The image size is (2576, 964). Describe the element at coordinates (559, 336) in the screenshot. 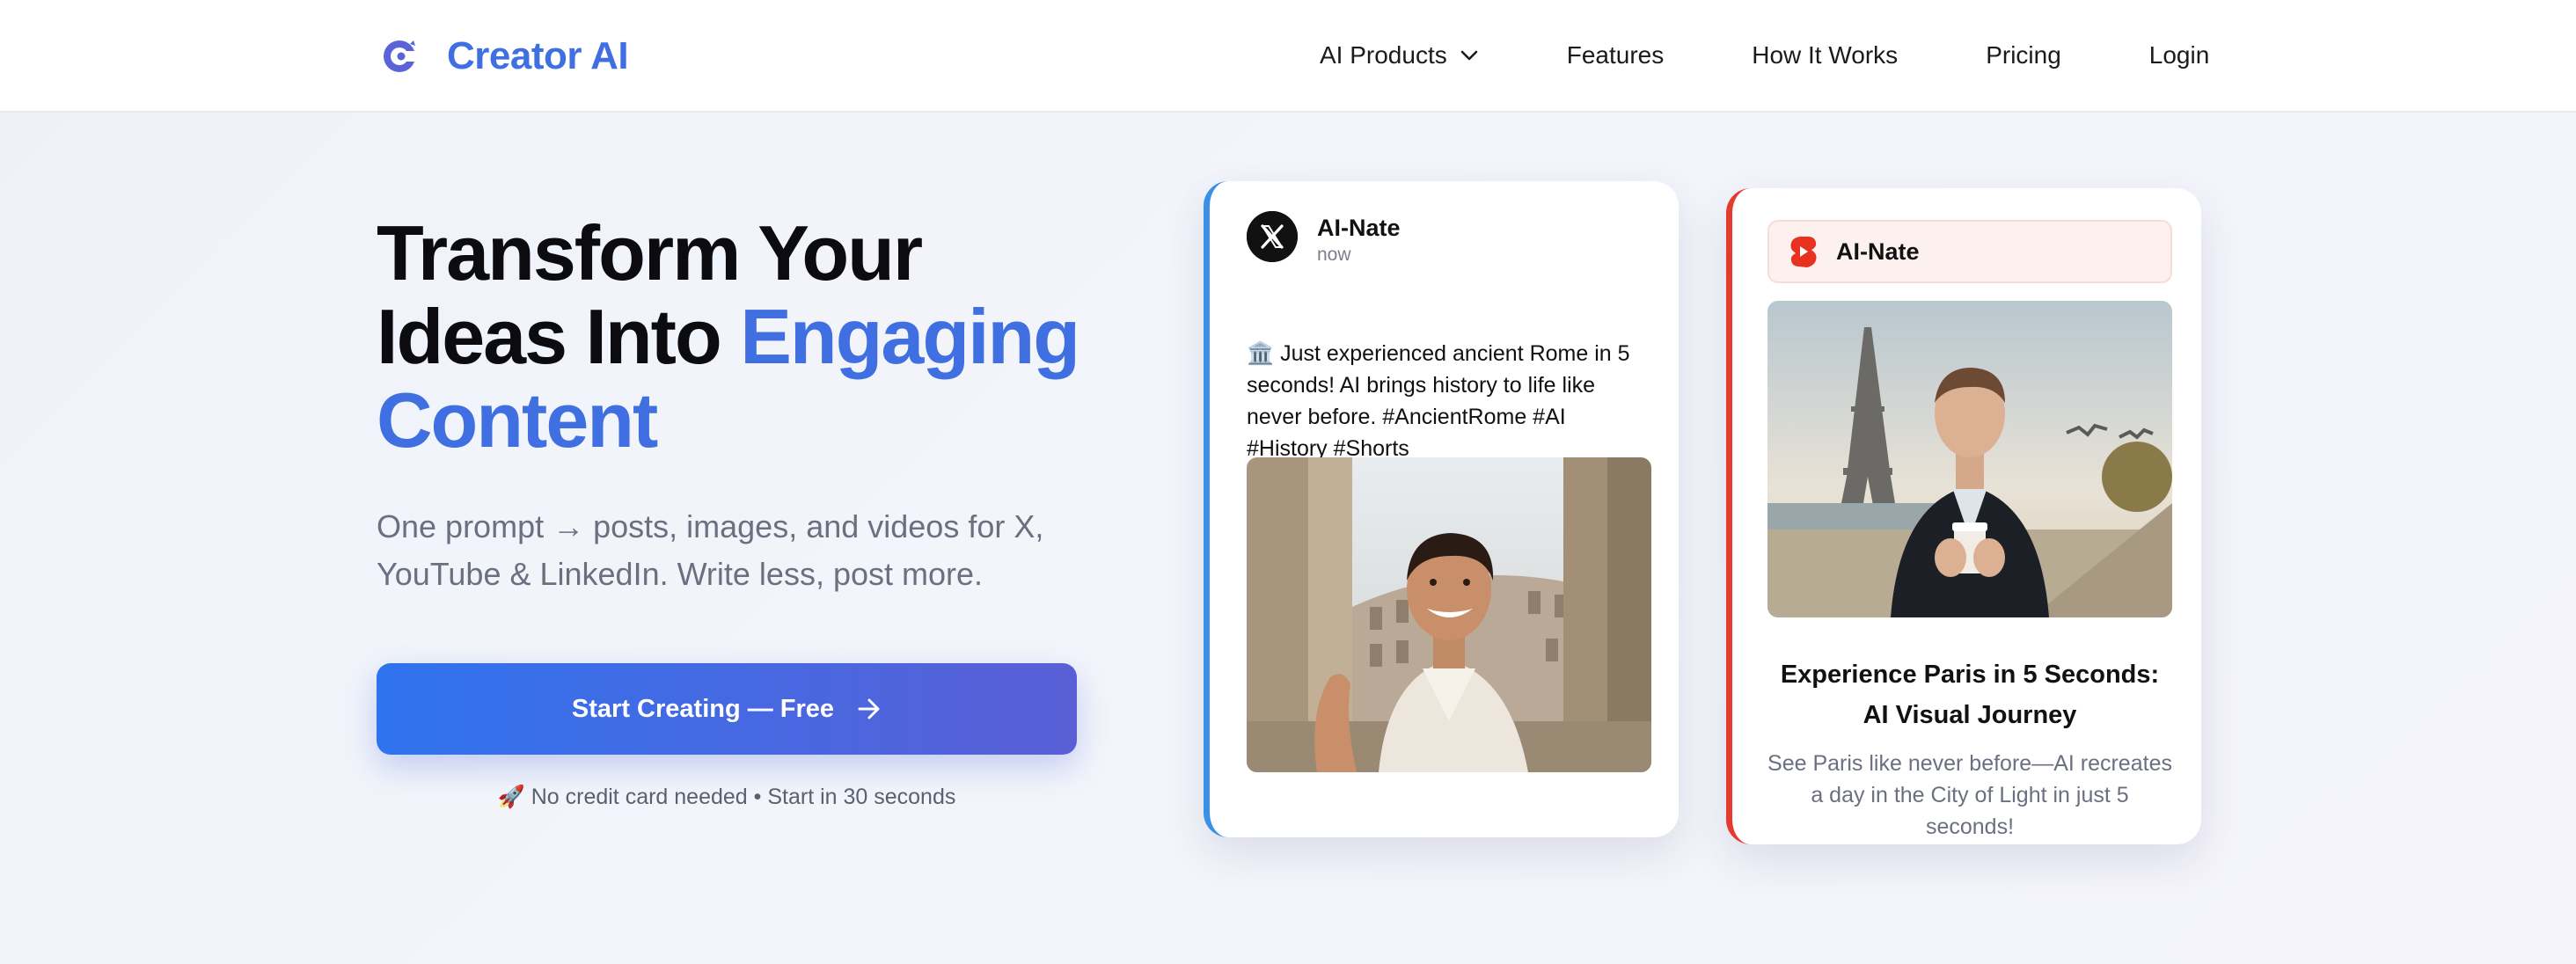

I see `hero-title-line2: Ideas Into` at that location.